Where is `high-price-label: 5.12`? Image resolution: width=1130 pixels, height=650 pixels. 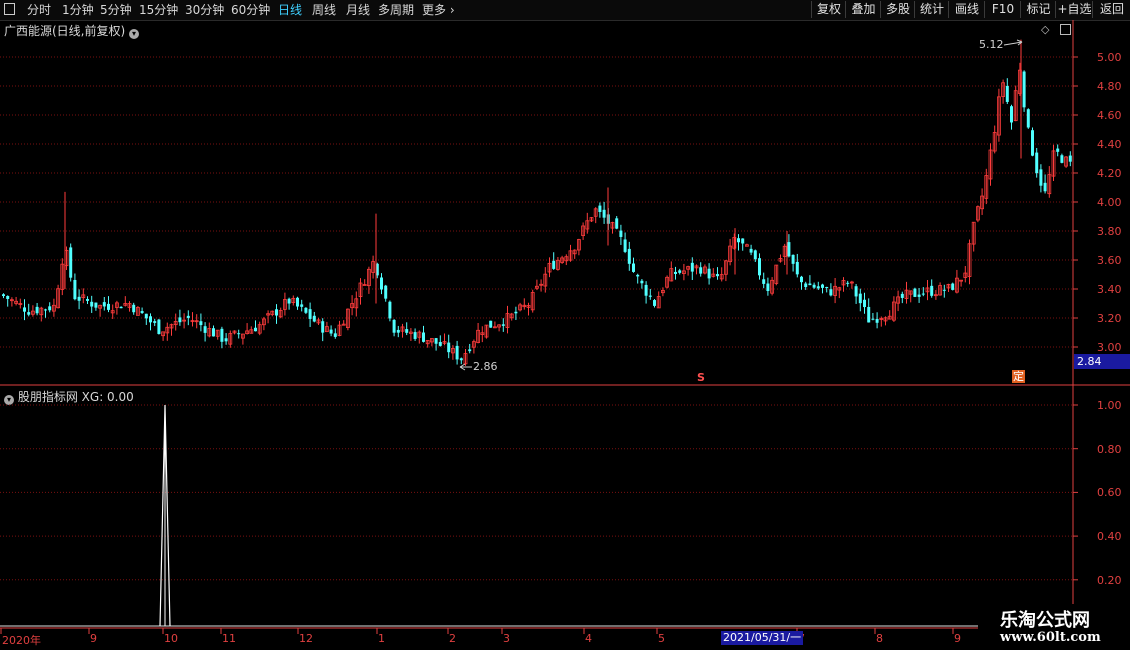 high-price-label: 5.12 is located at coordinates (991, 44).